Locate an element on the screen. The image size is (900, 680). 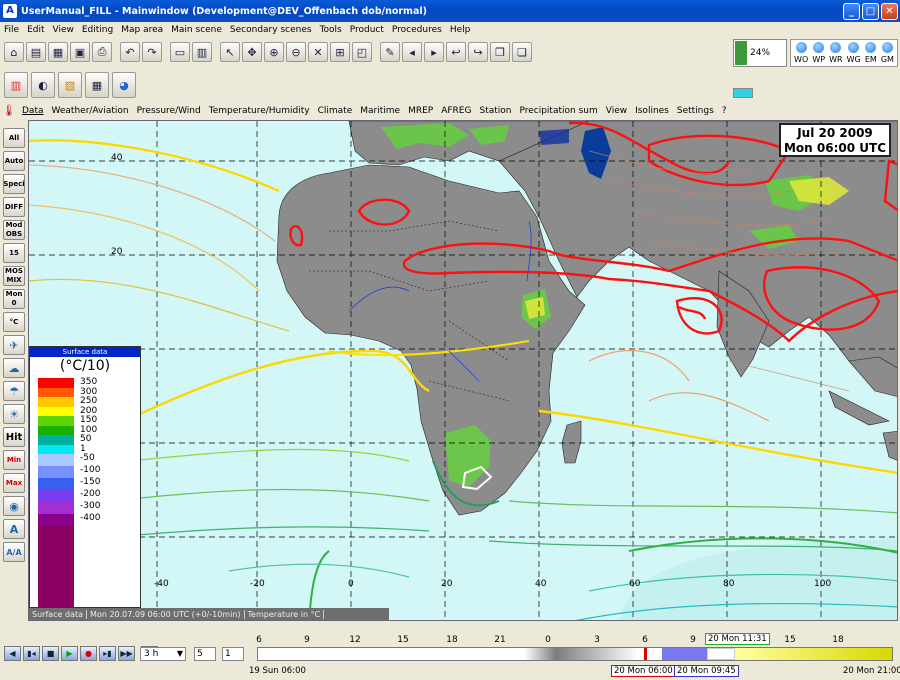
font-up-icon: A is located at coordinates (14, 529).